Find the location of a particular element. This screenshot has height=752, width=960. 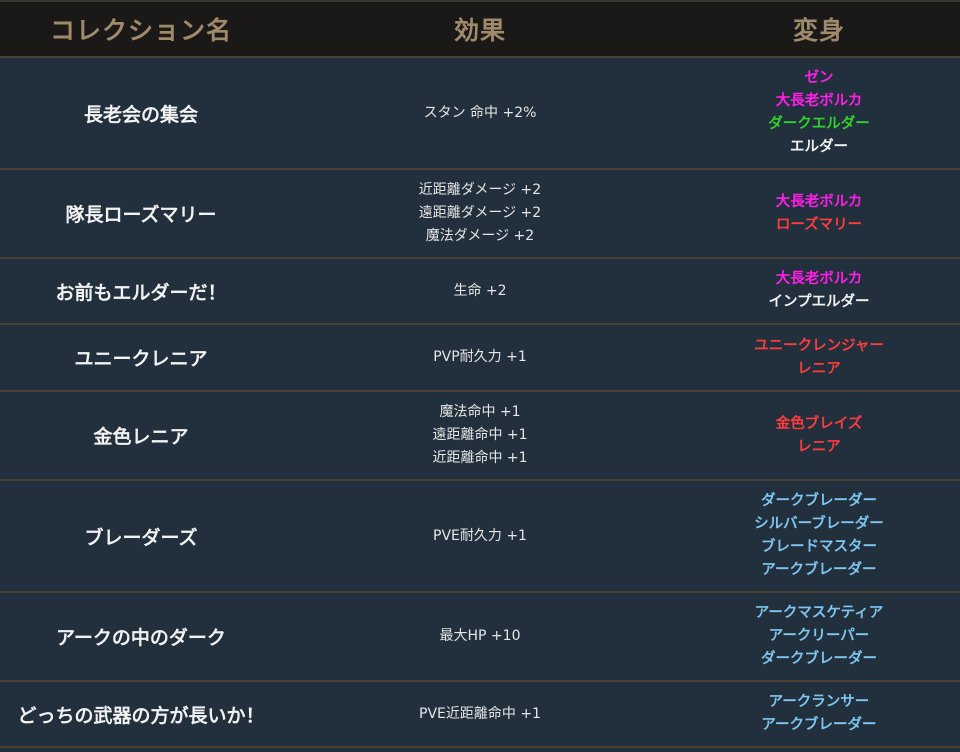

effect-item: PVP耐久力 +1 is located at coordinates (480, 357).